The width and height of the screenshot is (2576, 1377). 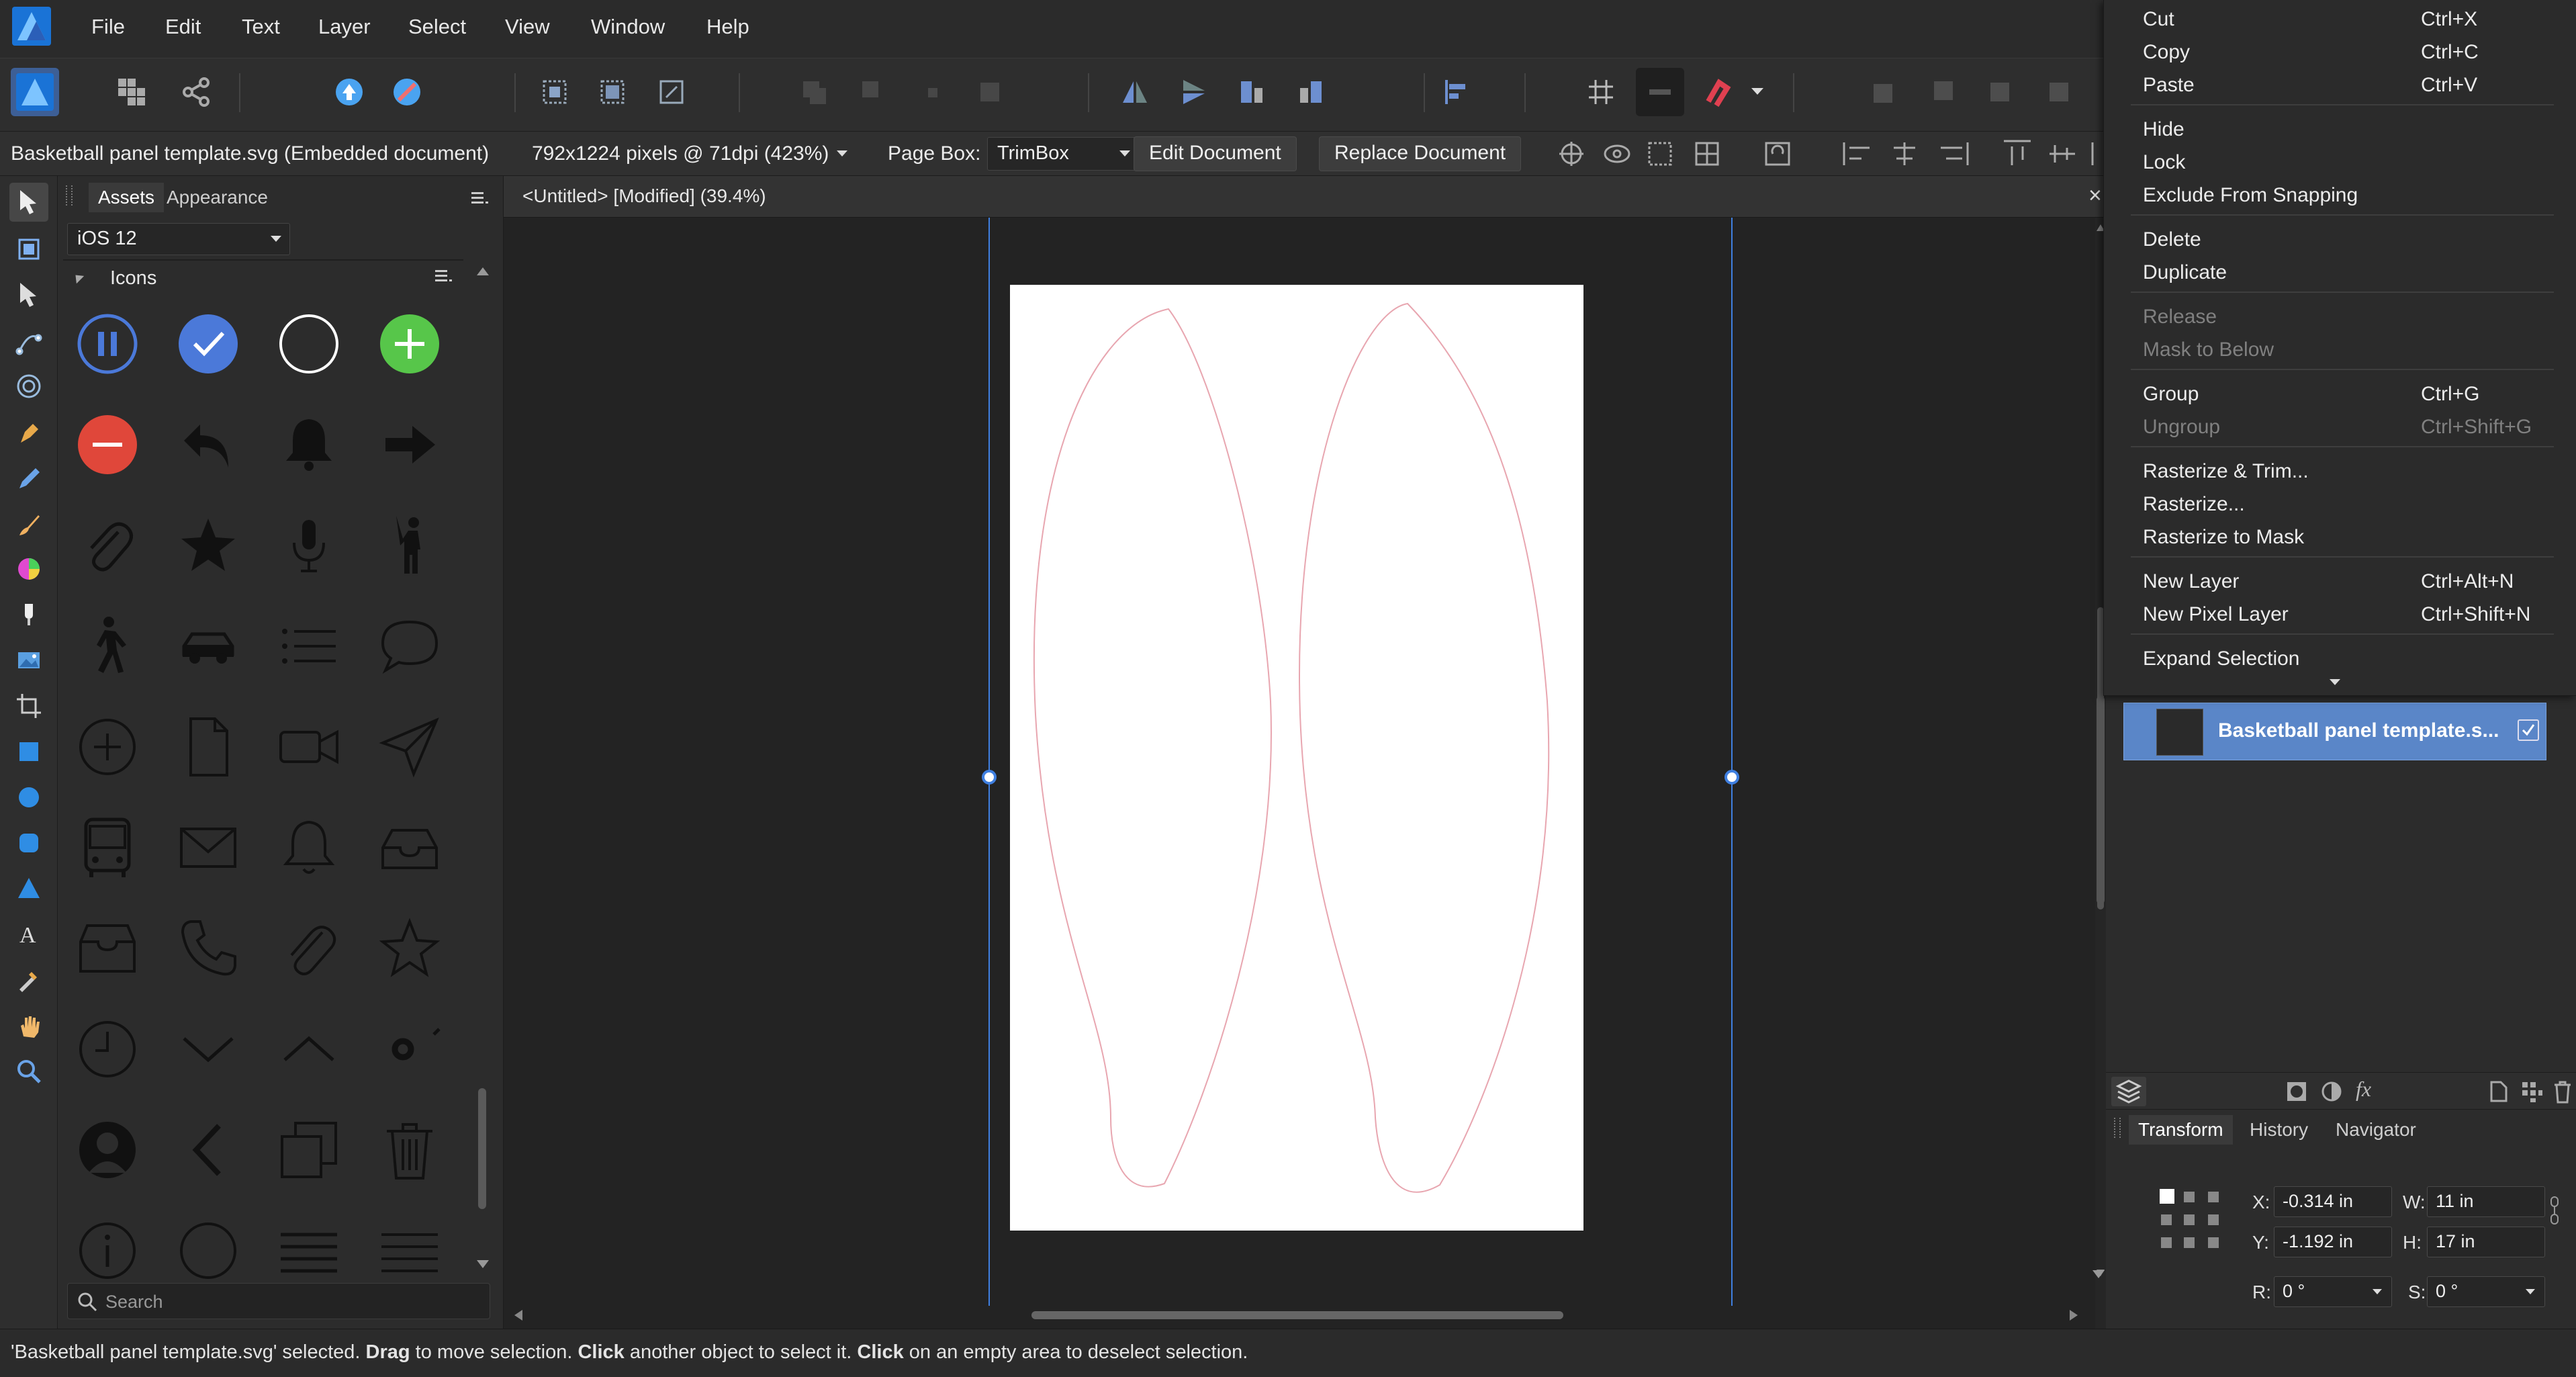 I want to click on menu-item-new-pixel-layer: New Pixel Layer Ctrl+Shift+N, so click(x=2340, y=619).